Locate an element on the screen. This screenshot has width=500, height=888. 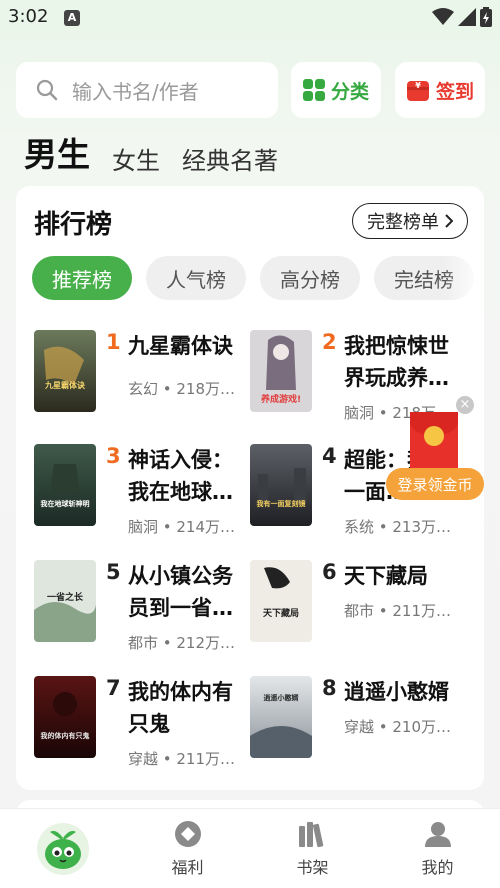
tab-female: 女生 is located at coordinates (136, 158).